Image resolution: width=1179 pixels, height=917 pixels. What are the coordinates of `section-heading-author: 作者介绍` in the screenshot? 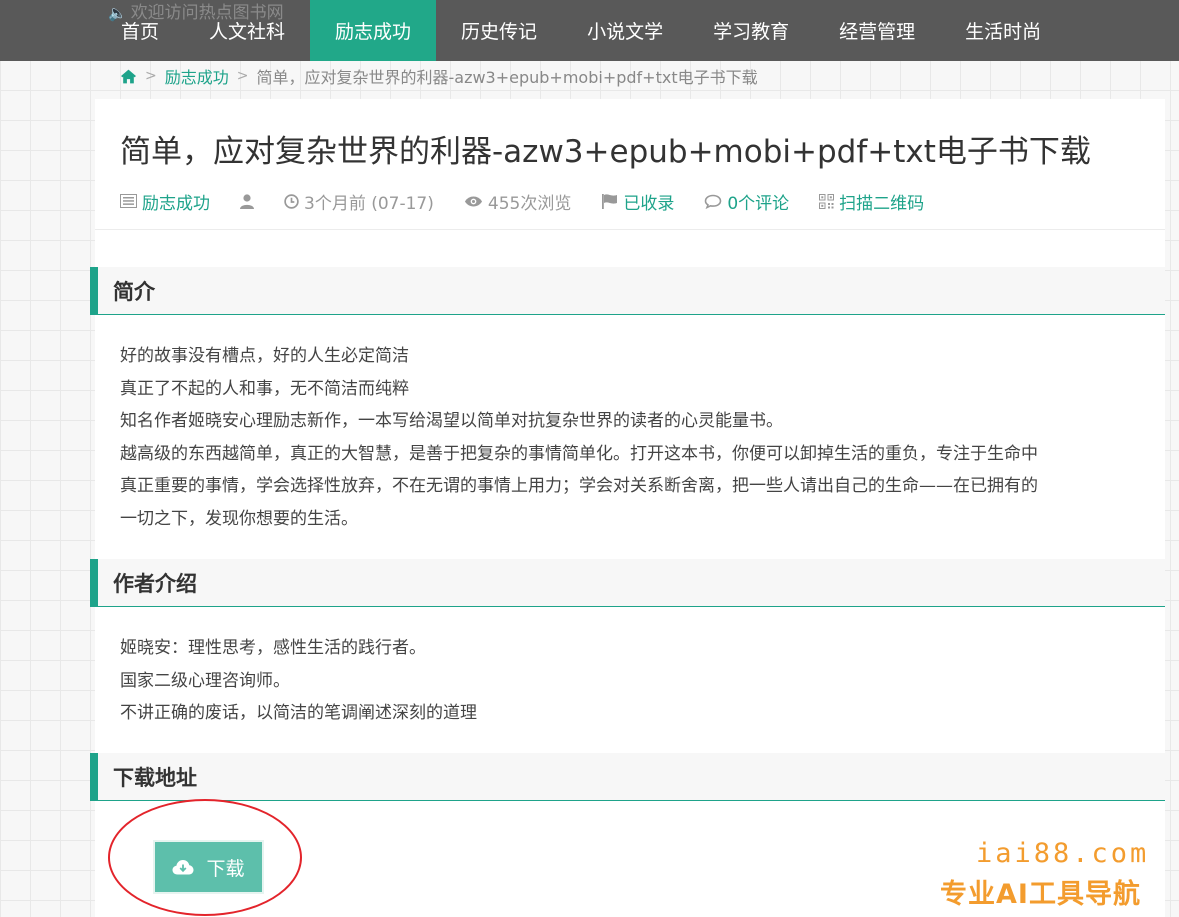 It's located at (627, 583).